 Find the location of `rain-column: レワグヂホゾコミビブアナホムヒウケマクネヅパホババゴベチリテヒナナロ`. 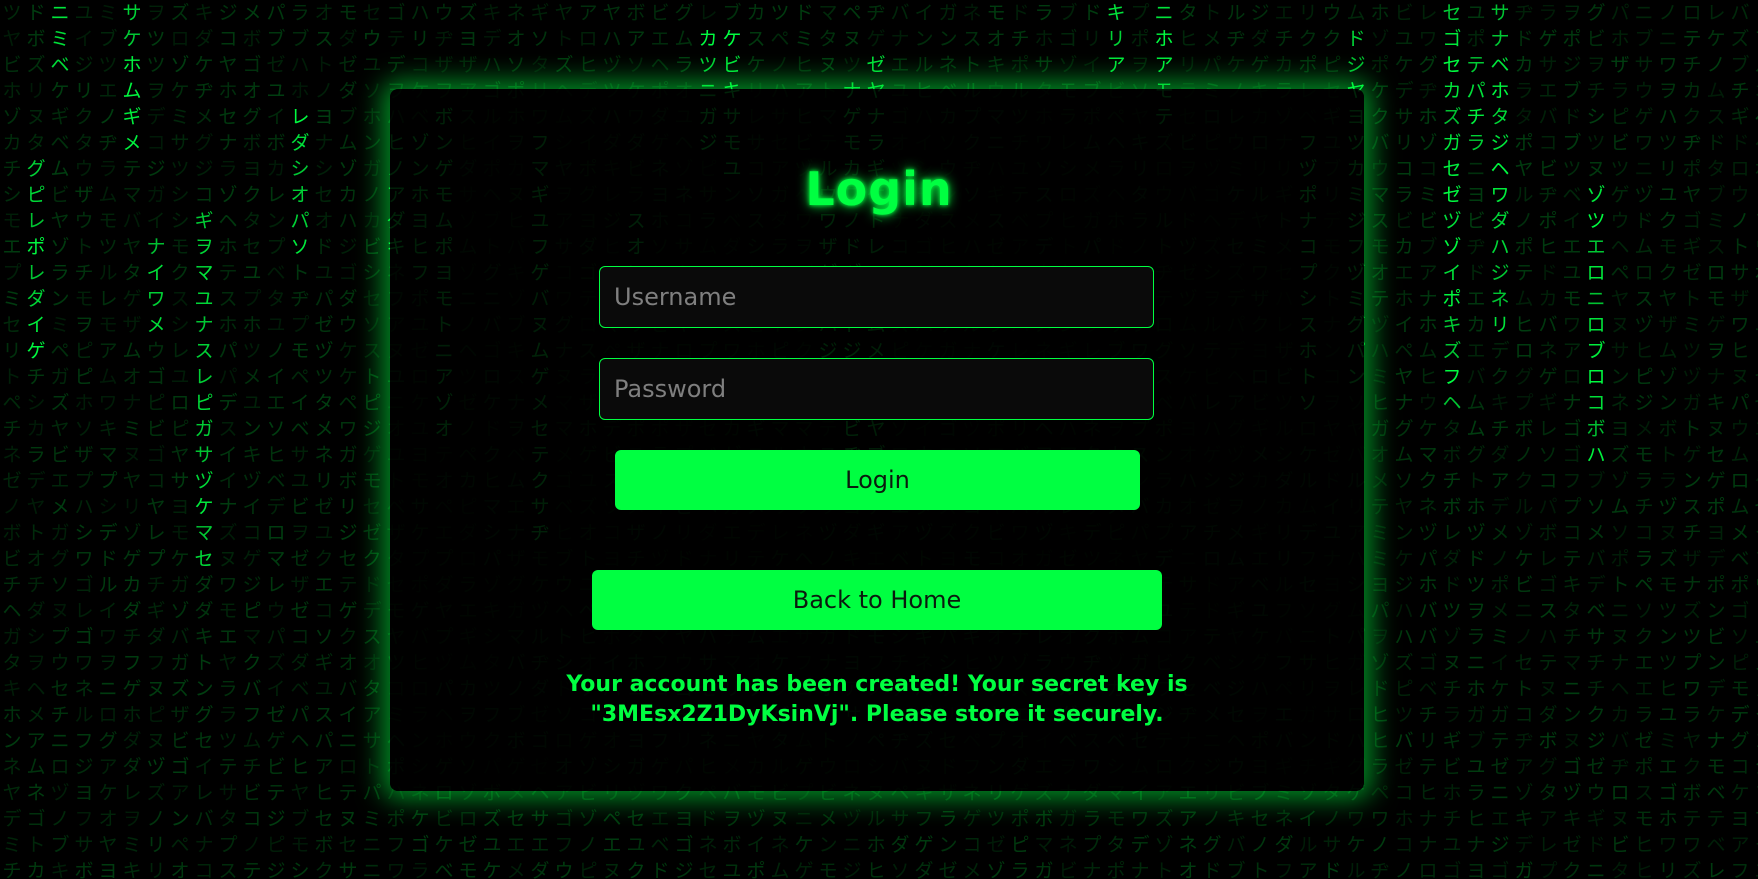

rain-column: レワグヂホゾコミビブアナホムヒウケマクネヅパホババゴベチリテヒナナロ is located at coordinates (1428, 440).